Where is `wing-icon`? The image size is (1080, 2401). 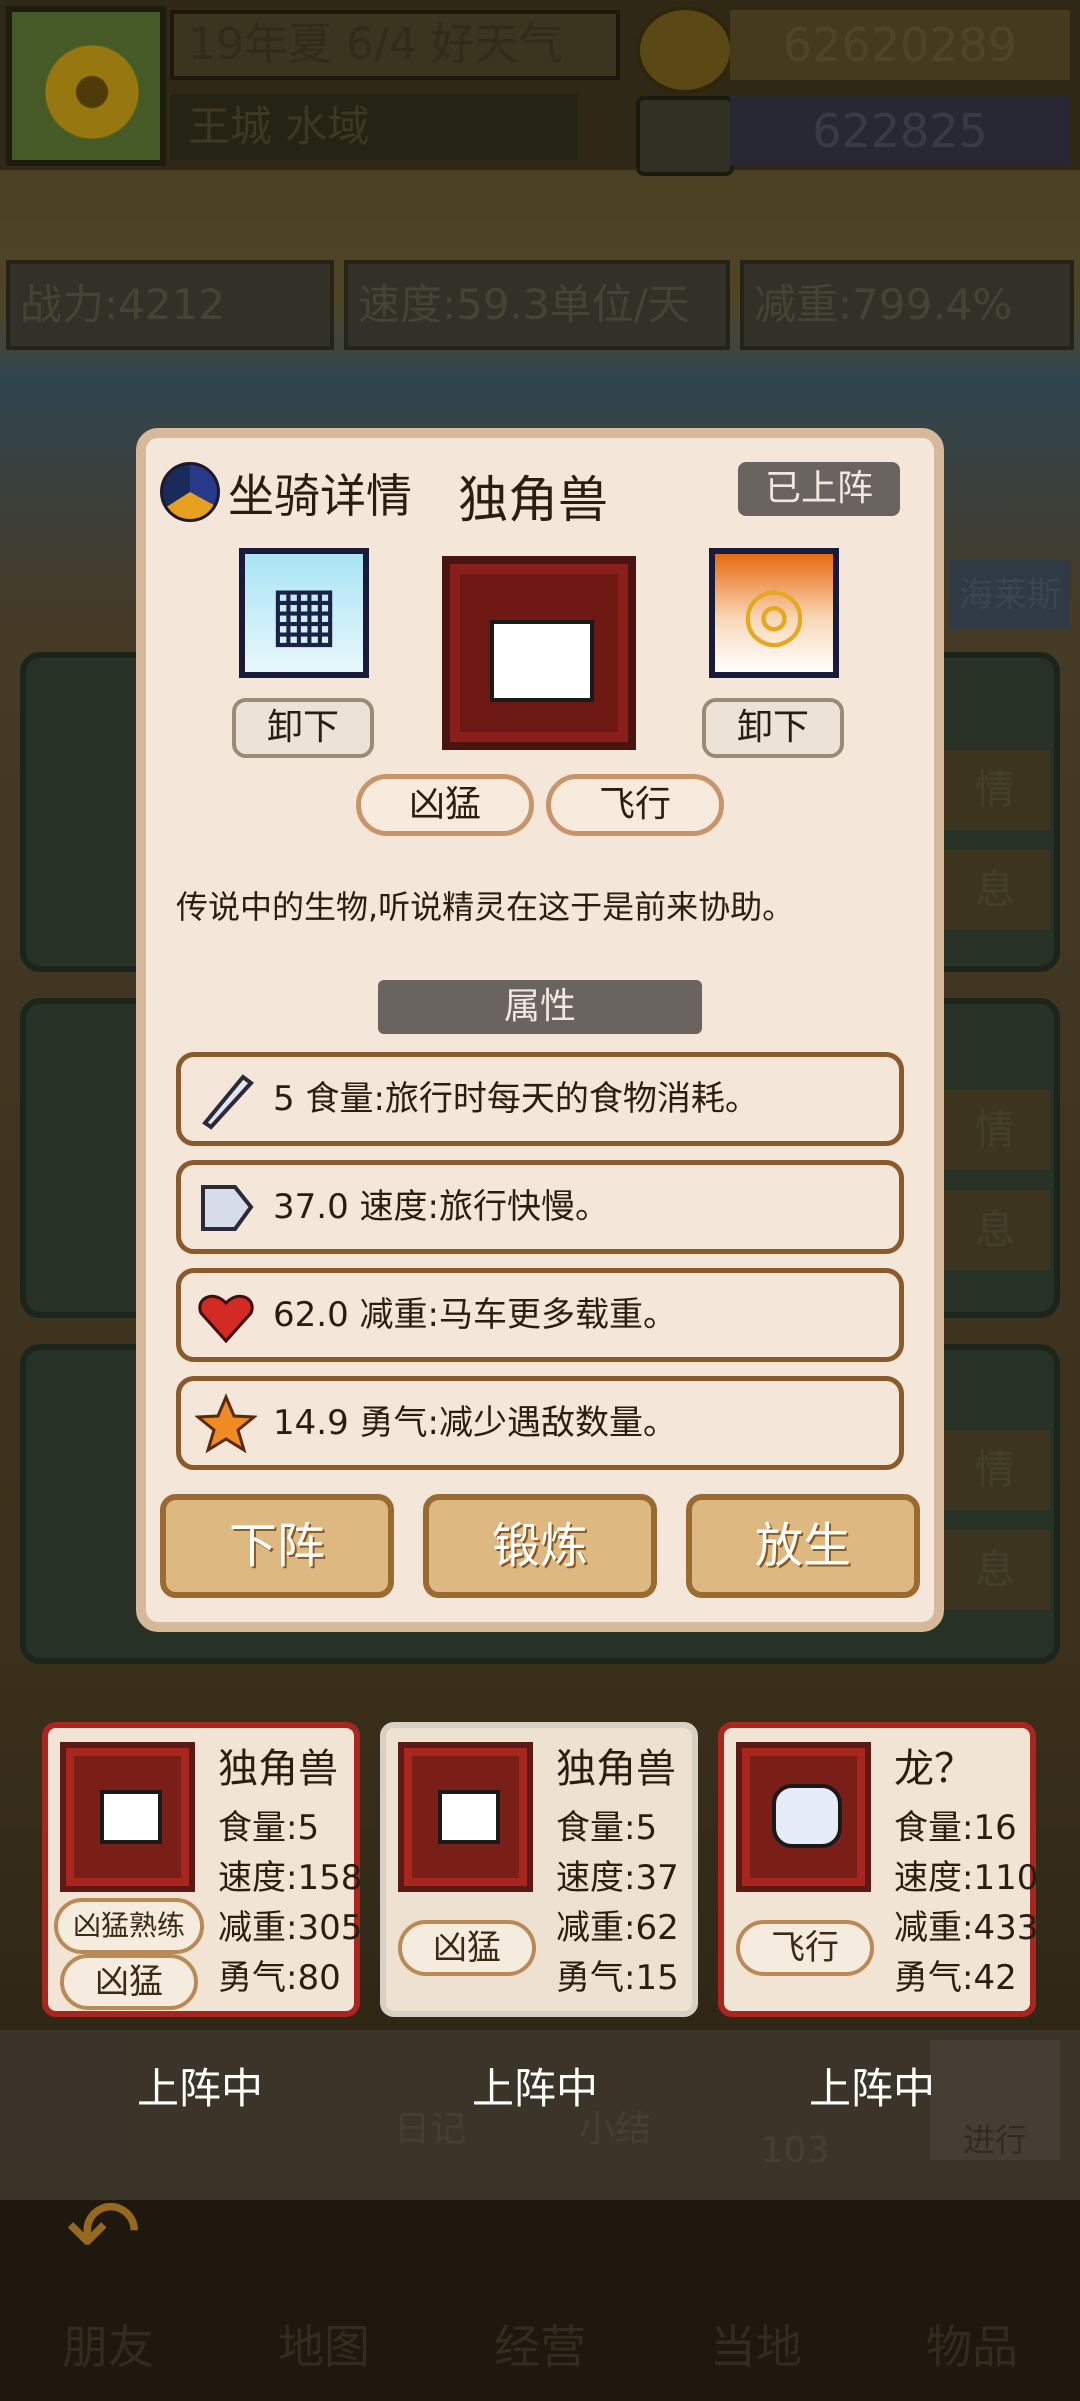 wing-icon is located at coordinates (227, 1208).